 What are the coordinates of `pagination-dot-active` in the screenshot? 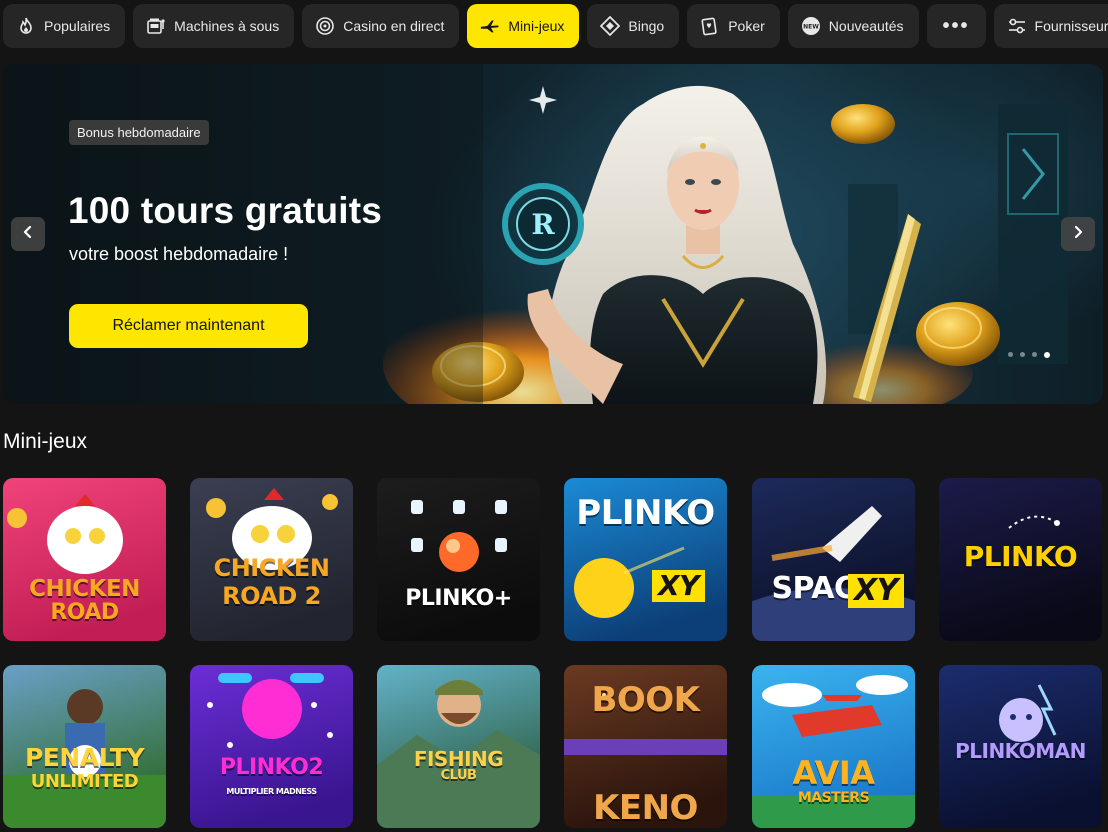 It's located at (1047, 354).